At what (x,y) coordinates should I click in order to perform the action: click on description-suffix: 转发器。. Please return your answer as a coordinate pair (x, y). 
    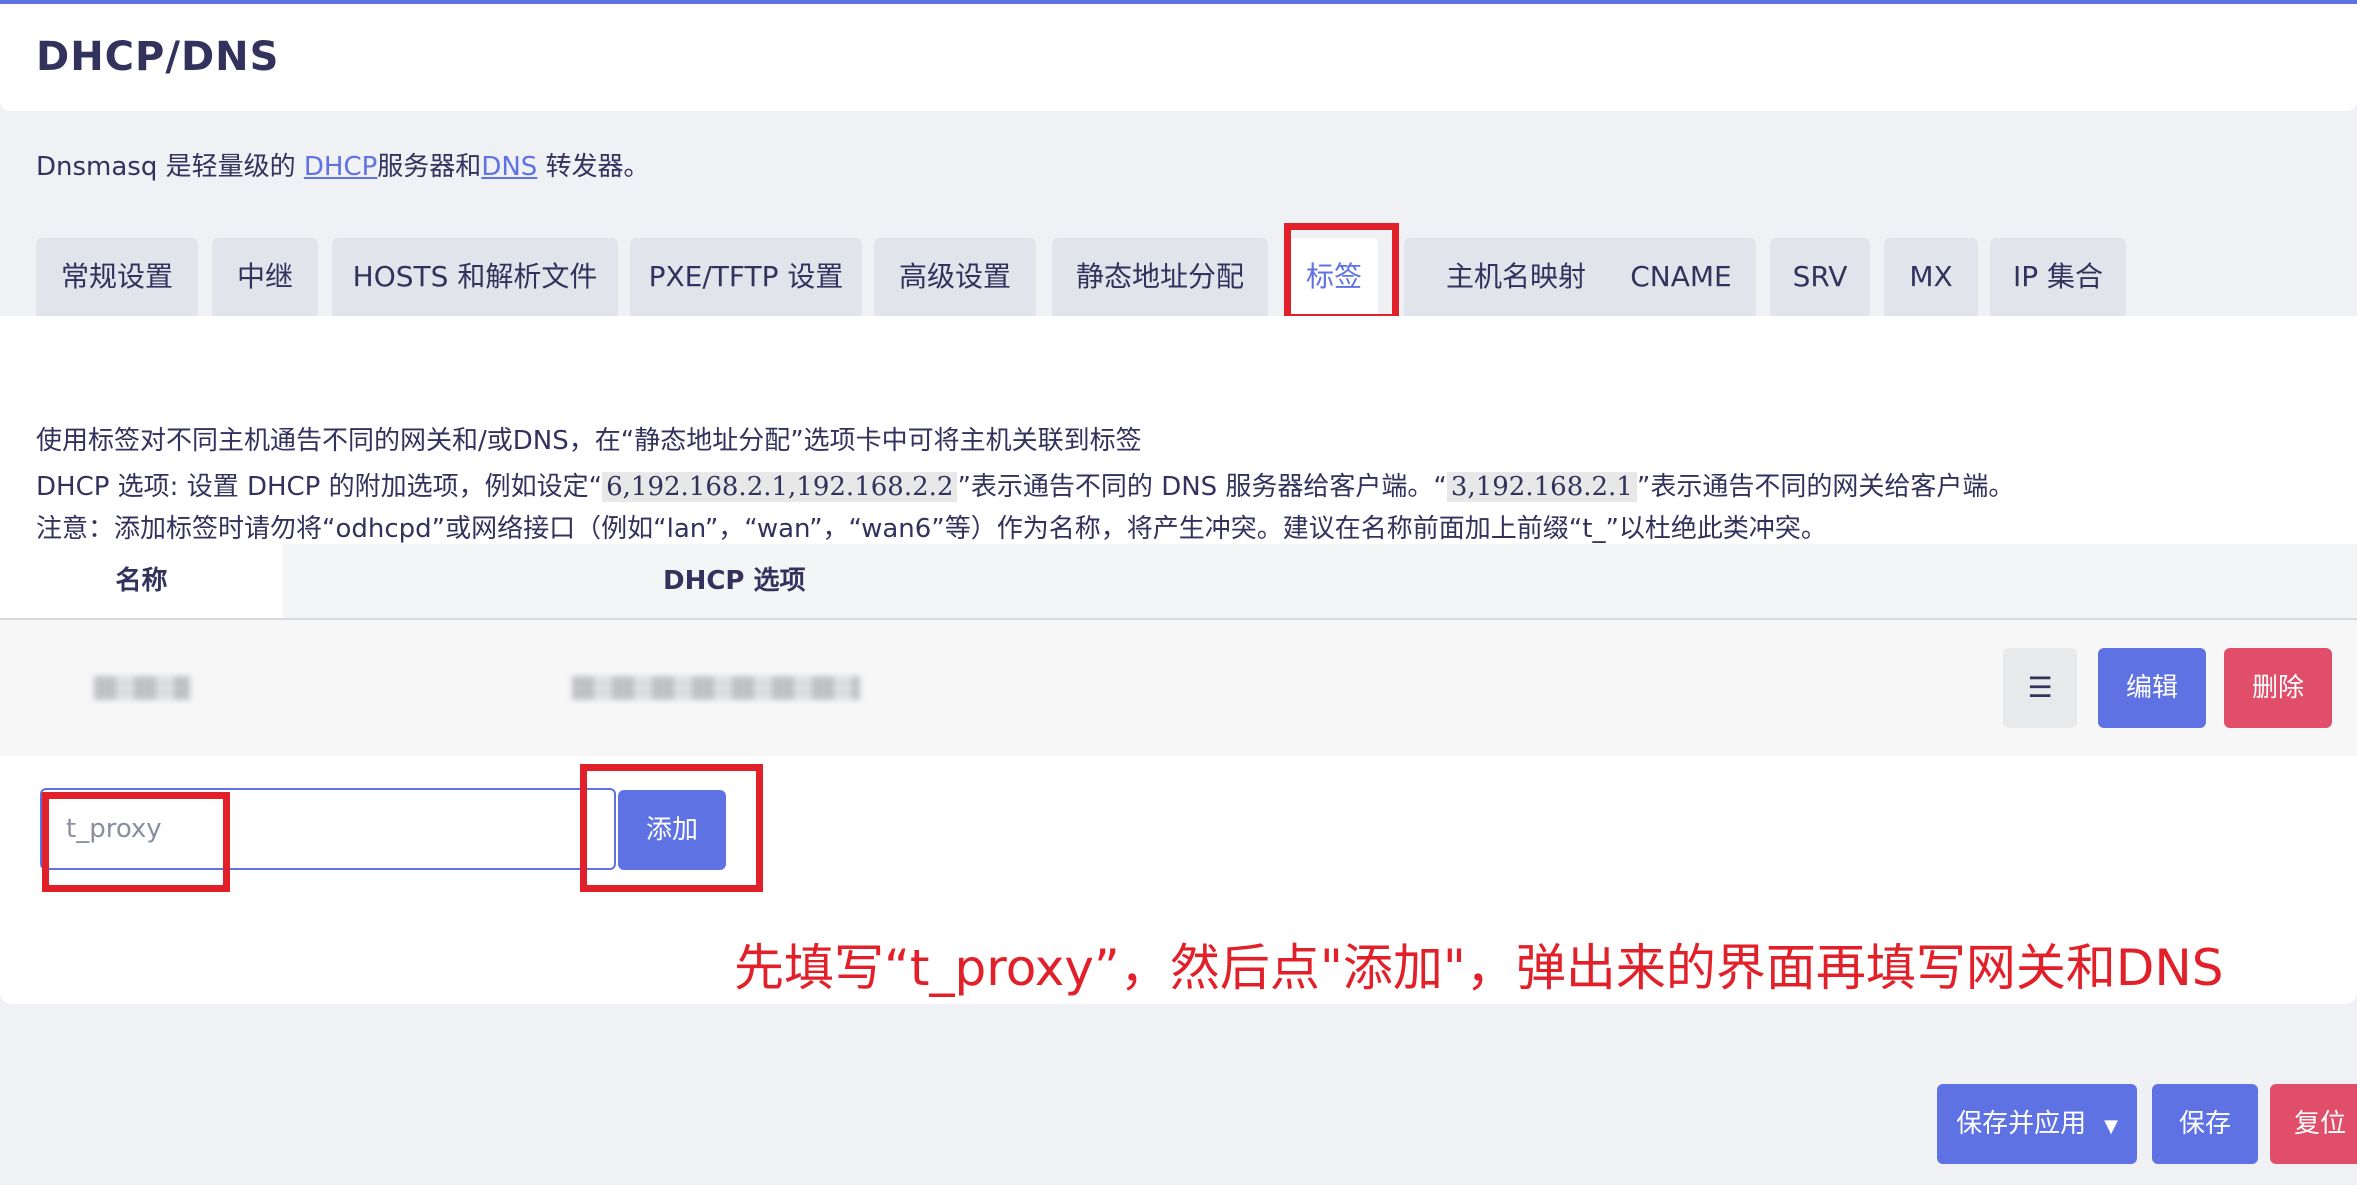
    Looking at the image, I should click on (593, 167).